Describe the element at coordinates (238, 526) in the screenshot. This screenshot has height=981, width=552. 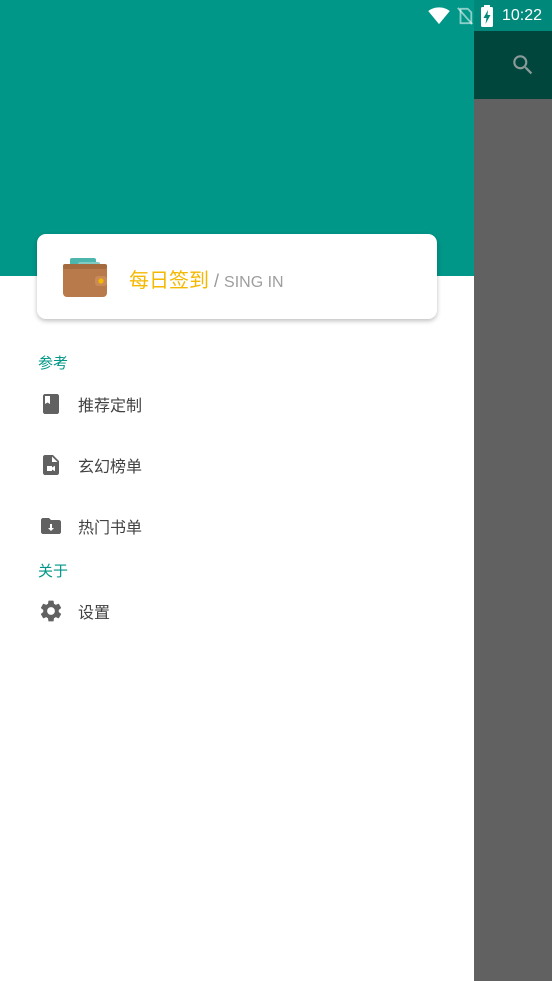
I see `menu-item-hot-booklist: 热门书单` at that location.